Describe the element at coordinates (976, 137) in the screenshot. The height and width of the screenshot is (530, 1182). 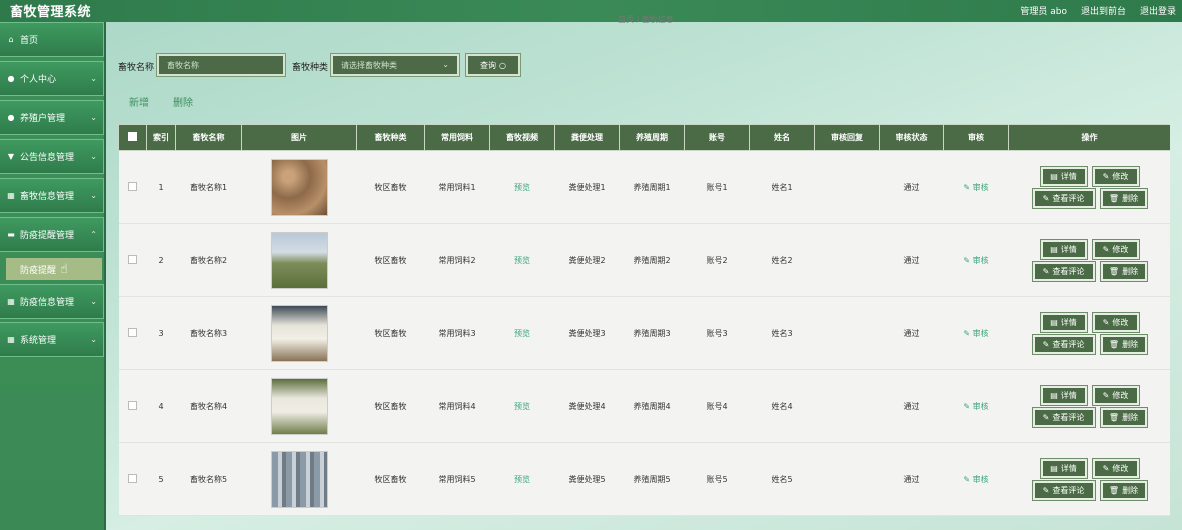
I see `col-header: 审核` at that location.